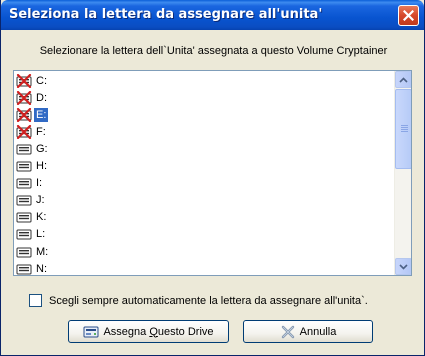 Image resolution: width=425 pixels, height=356 pixels. I want to click on list-item-drive: L:, so click(31, 234).